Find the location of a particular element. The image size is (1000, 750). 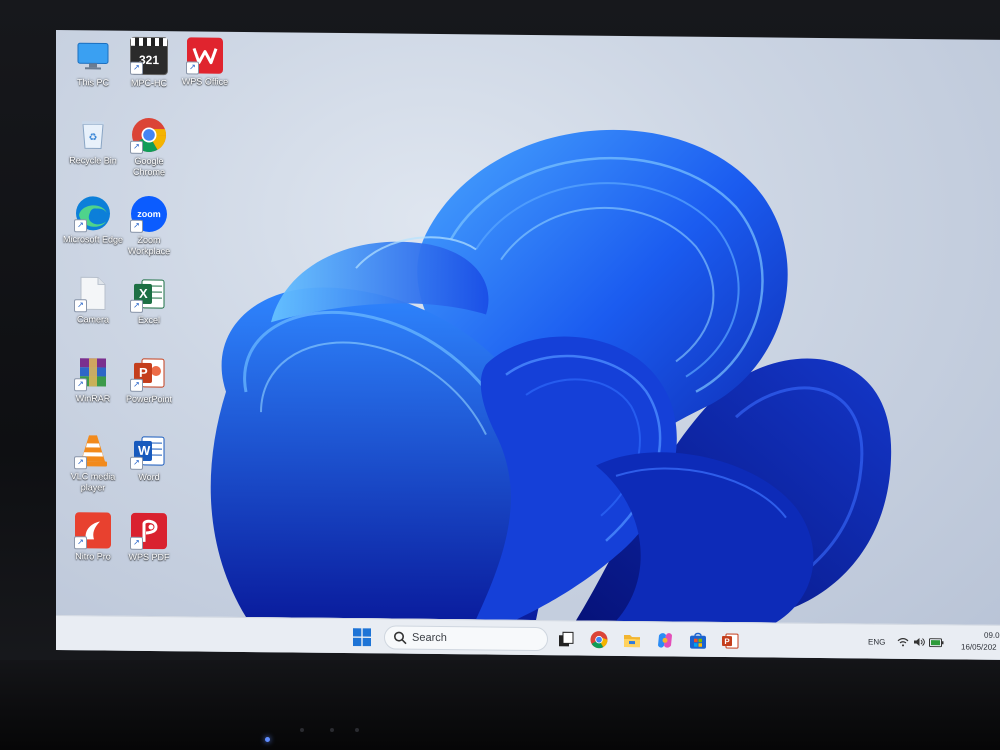

desktop-icon-microsoft-edge: ↗ Microsoft Edge is located at coordinates (93, 220).